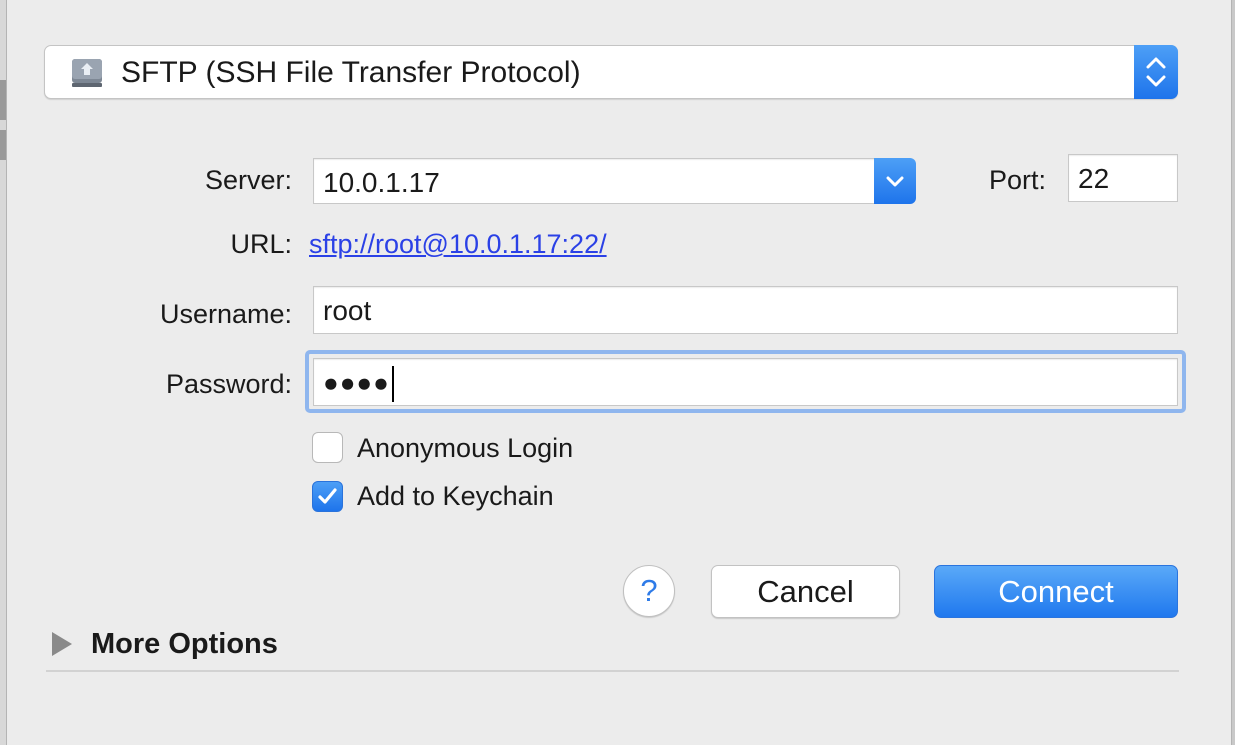 The image size is (1235, 745). What do you see at coordinates (465, 448) in the screenshot?
I see `anonymous-login-label: Anonymous Login` at bounding box center [465, 448].